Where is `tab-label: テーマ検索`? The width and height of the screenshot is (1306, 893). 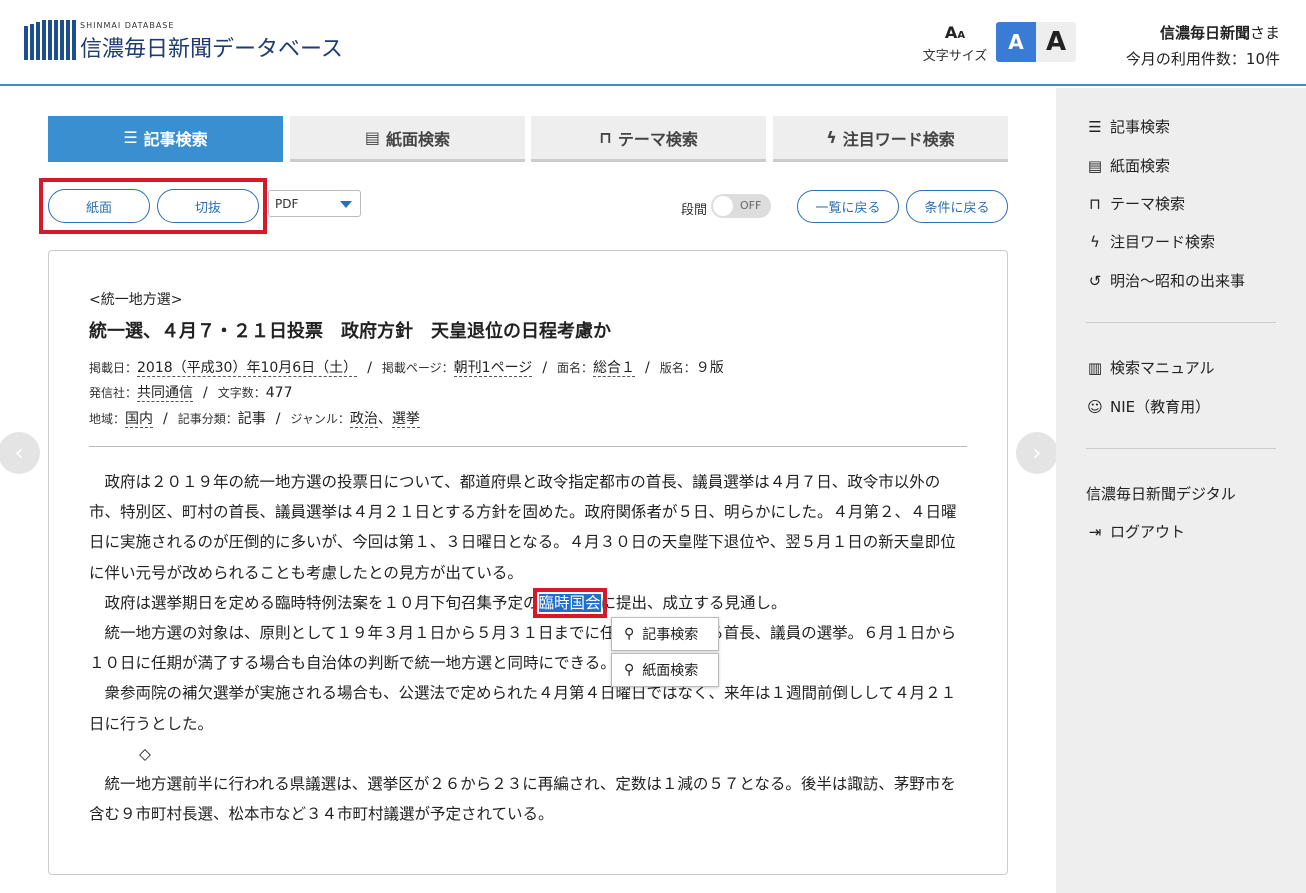
tab-label: テーマ検索 is located at coordinates (657, 139).